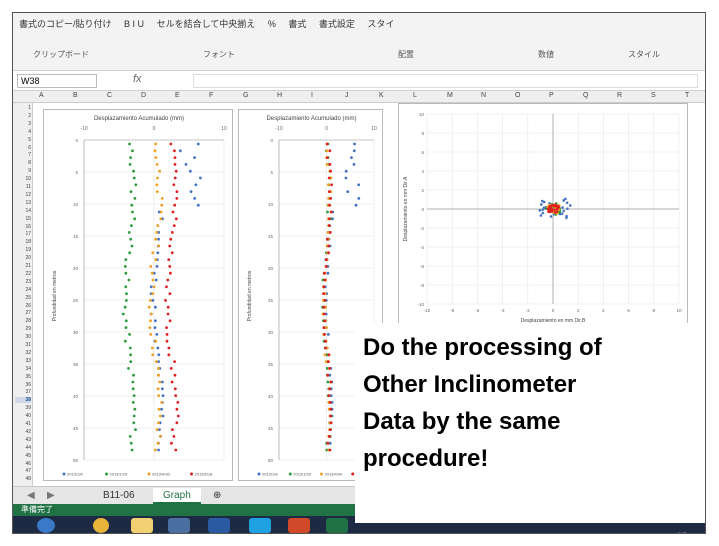 This screenshot has height=546, width=719. Describe the element at coordinates (46, 525) in the screenshot. I see `start-button-icon` at that location.